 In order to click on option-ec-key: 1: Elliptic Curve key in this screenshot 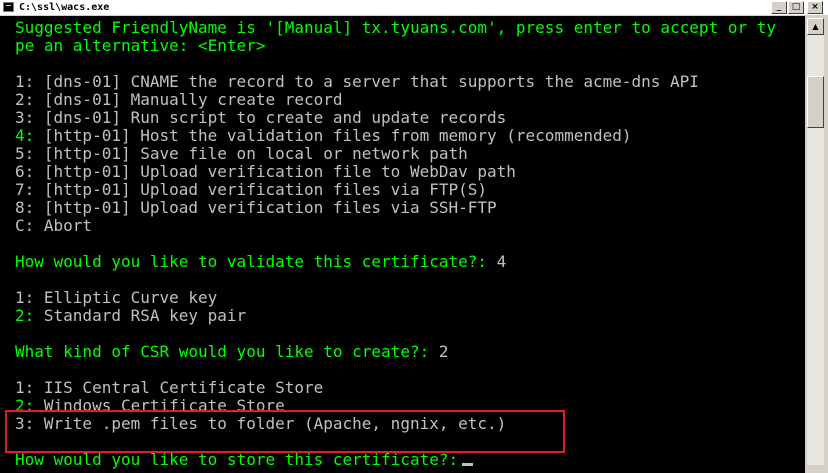, I will do `click(116, 297)`.